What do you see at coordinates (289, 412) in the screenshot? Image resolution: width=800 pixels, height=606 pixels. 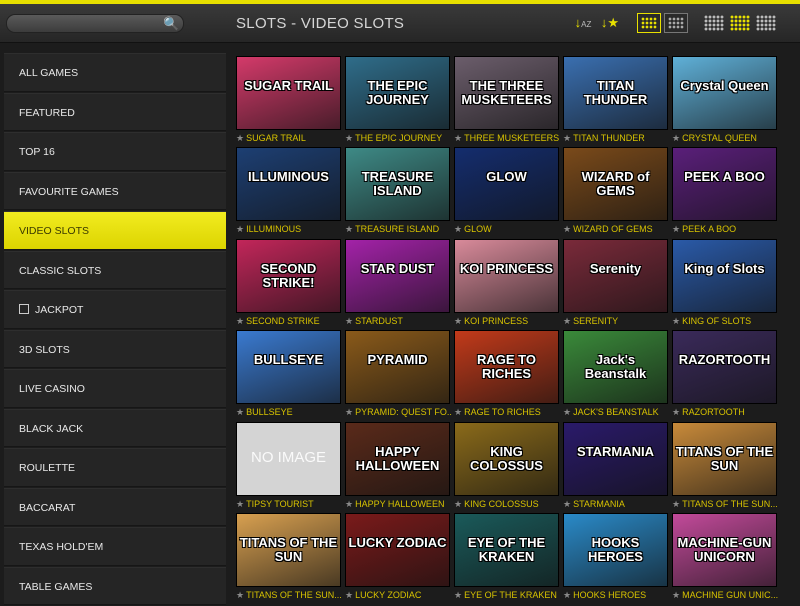 I see `game-caption: ★ BULLSEYE` at bounding box center [289, 412].